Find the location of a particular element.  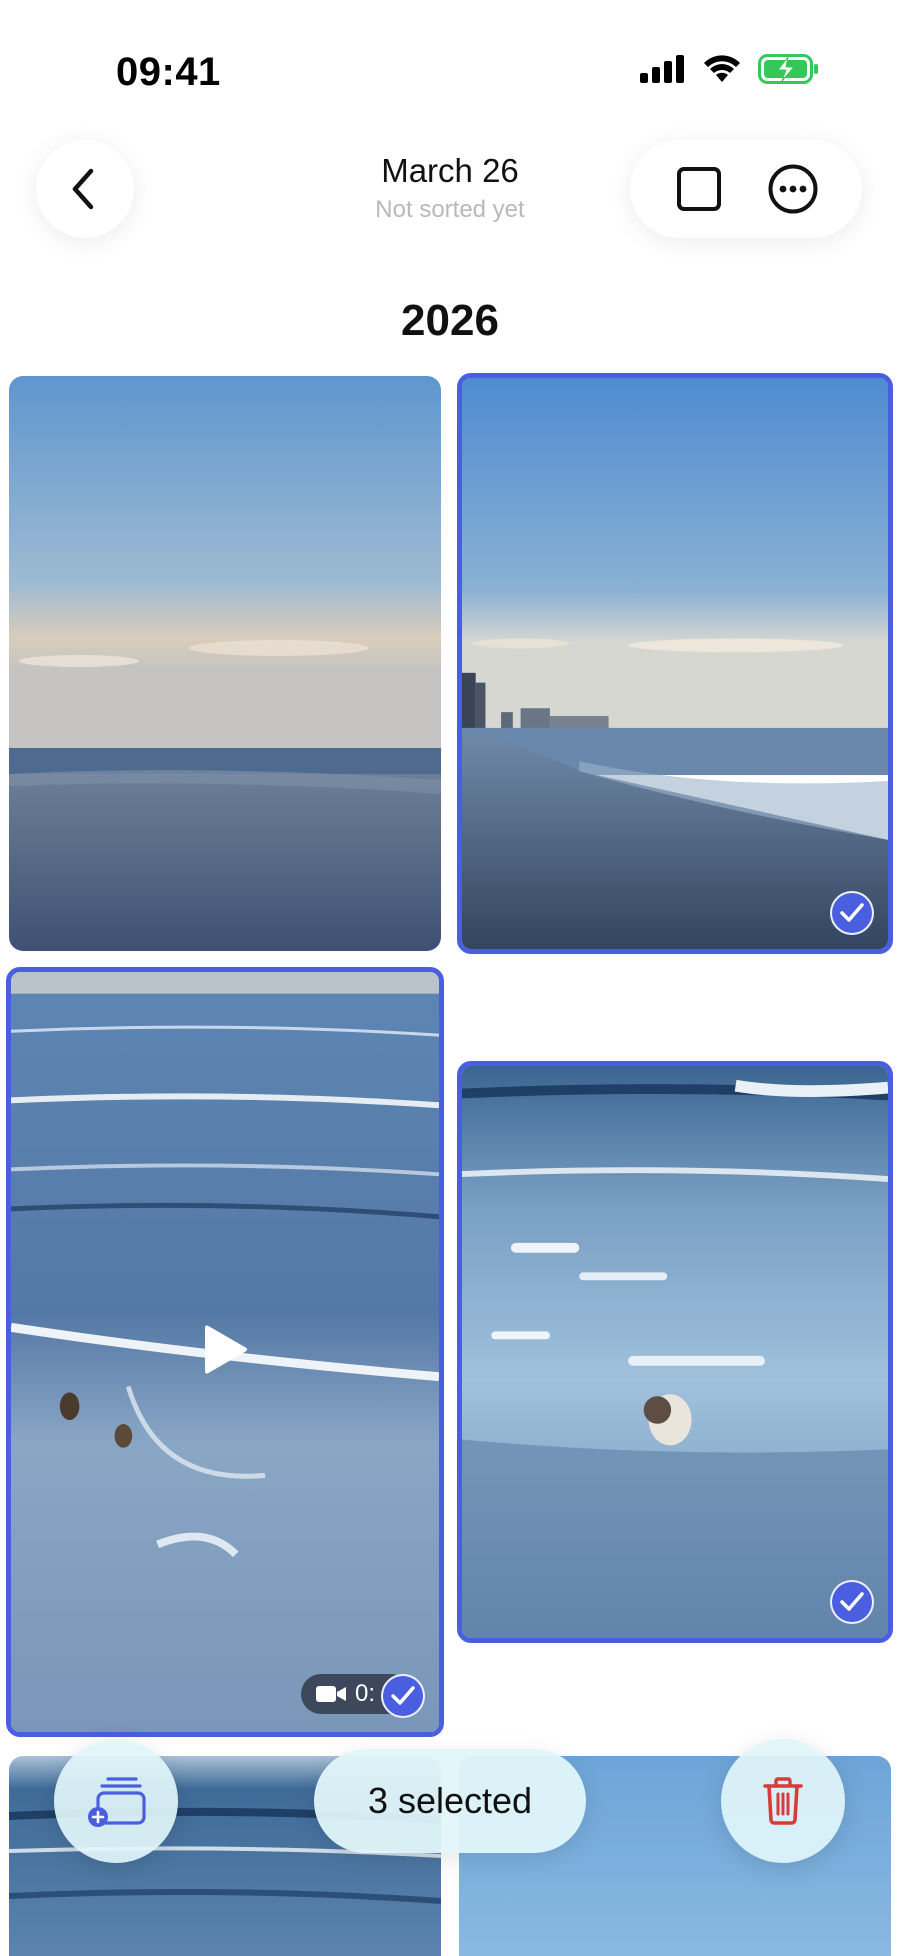

select-square-icon is located at coordinates (699, 189).